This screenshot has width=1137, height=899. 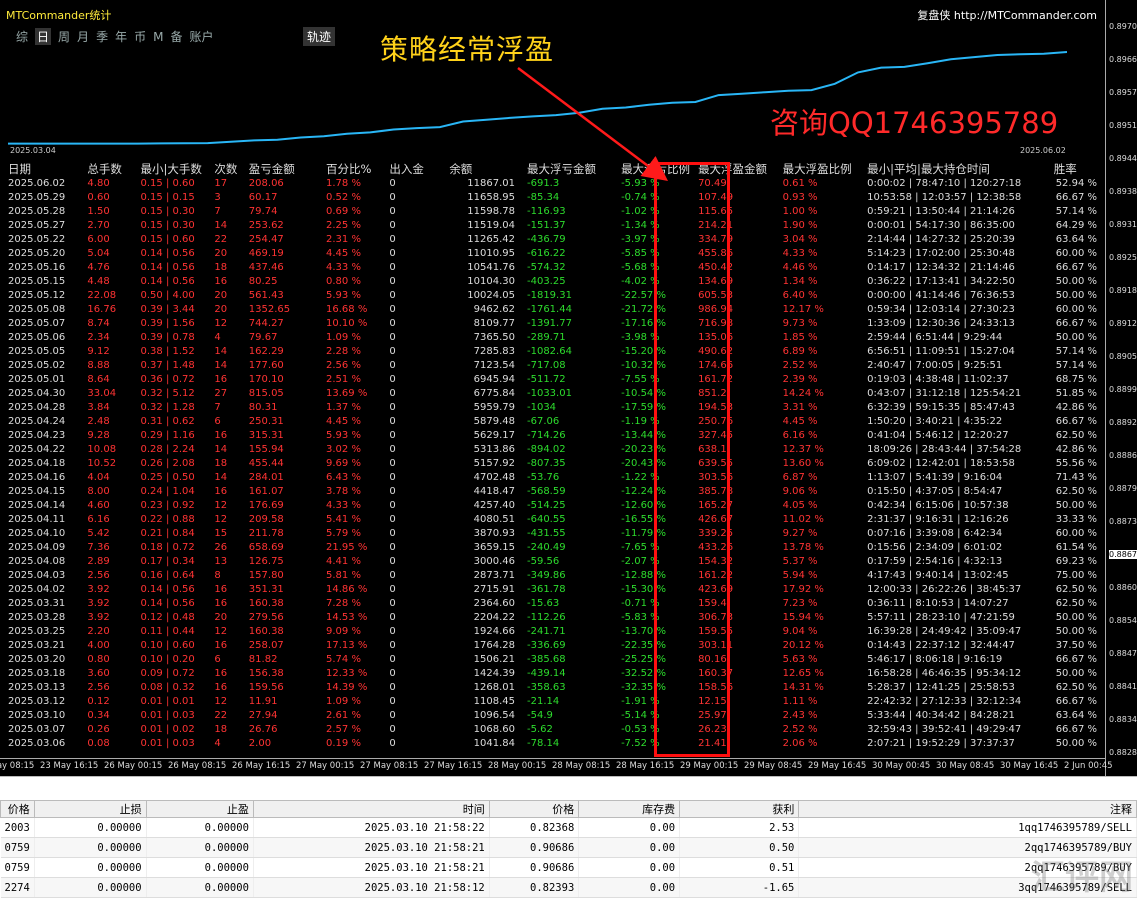 What do you see at coordinates (167, 379) in the screenshot?
I see `cell: 0.36 | 0.72` at bounding box center [167, 379].